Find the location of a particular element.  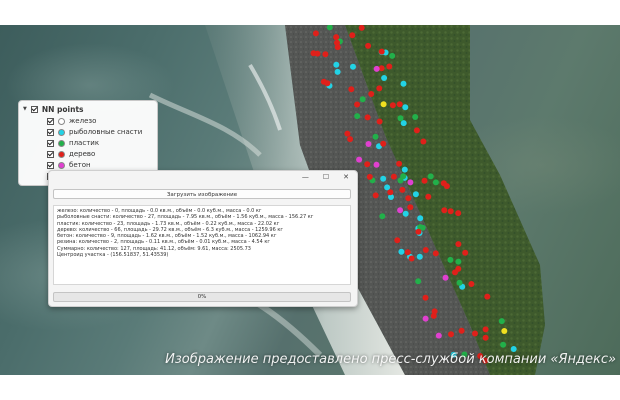

window-controls: — ☐ ✕ is located at coordinates (325, 177).